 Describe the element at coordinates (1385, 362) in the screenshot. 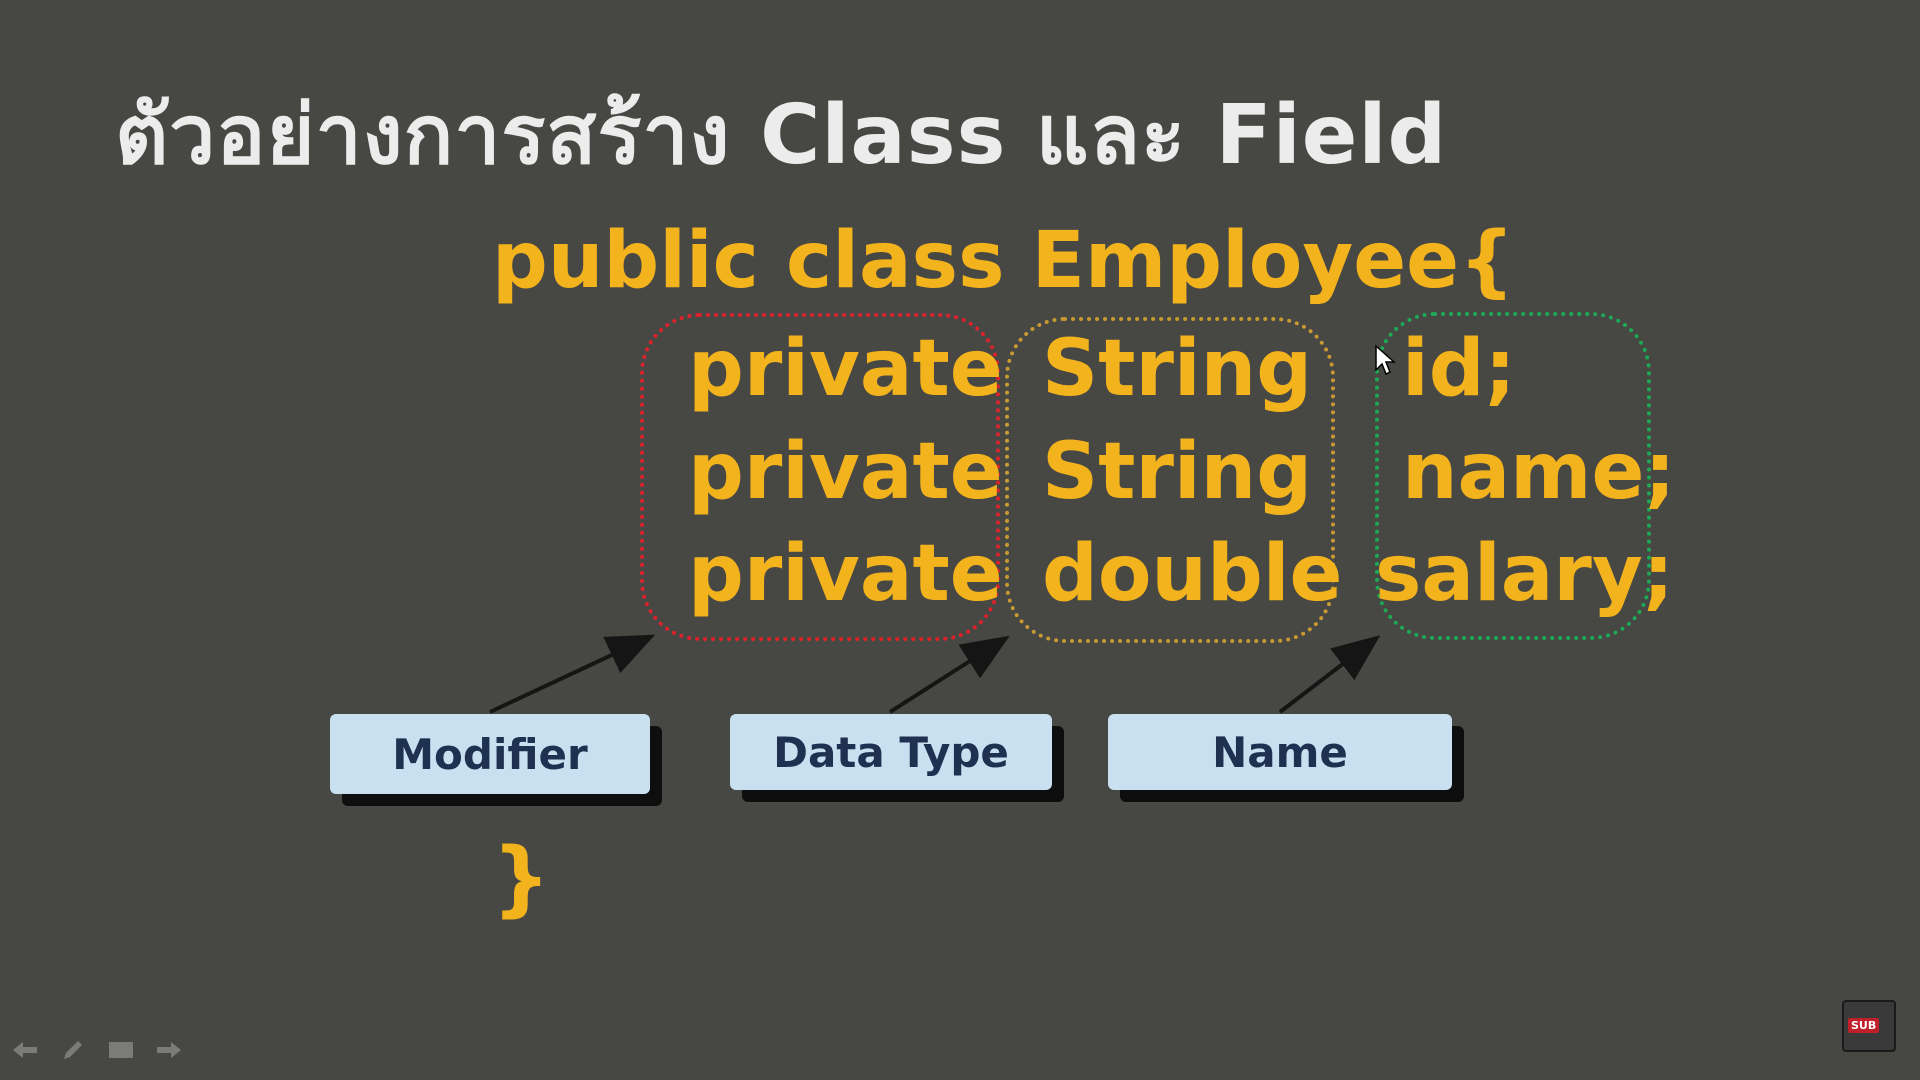

I see `mouse-cursor-icon` at that location.